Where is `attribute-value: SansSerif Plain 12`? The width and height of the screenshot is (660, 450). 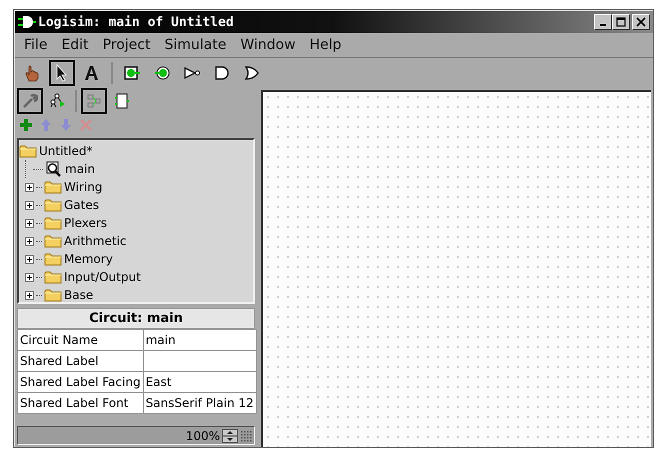 attribute-value: SansSerif Plain 12 is located at coordinates (199, 403).